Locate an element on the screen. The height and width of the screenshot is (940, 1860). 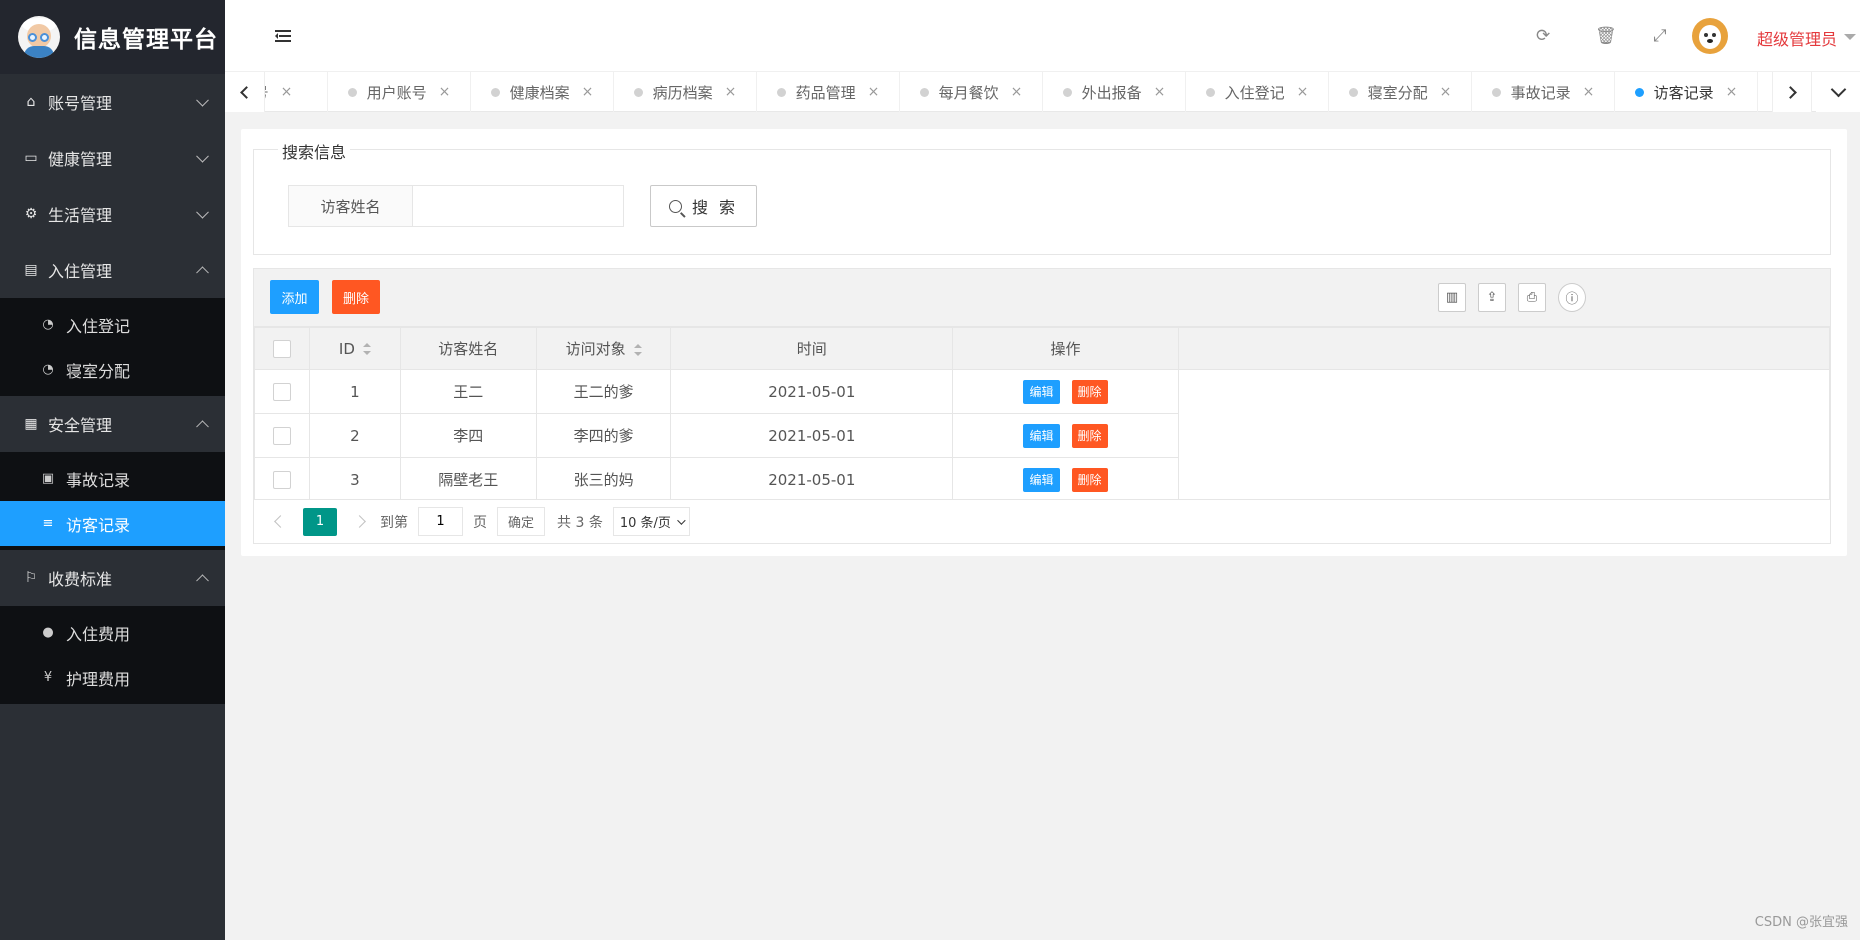
goto-confirm-button: 确定 is located at coordinates (521, 521).